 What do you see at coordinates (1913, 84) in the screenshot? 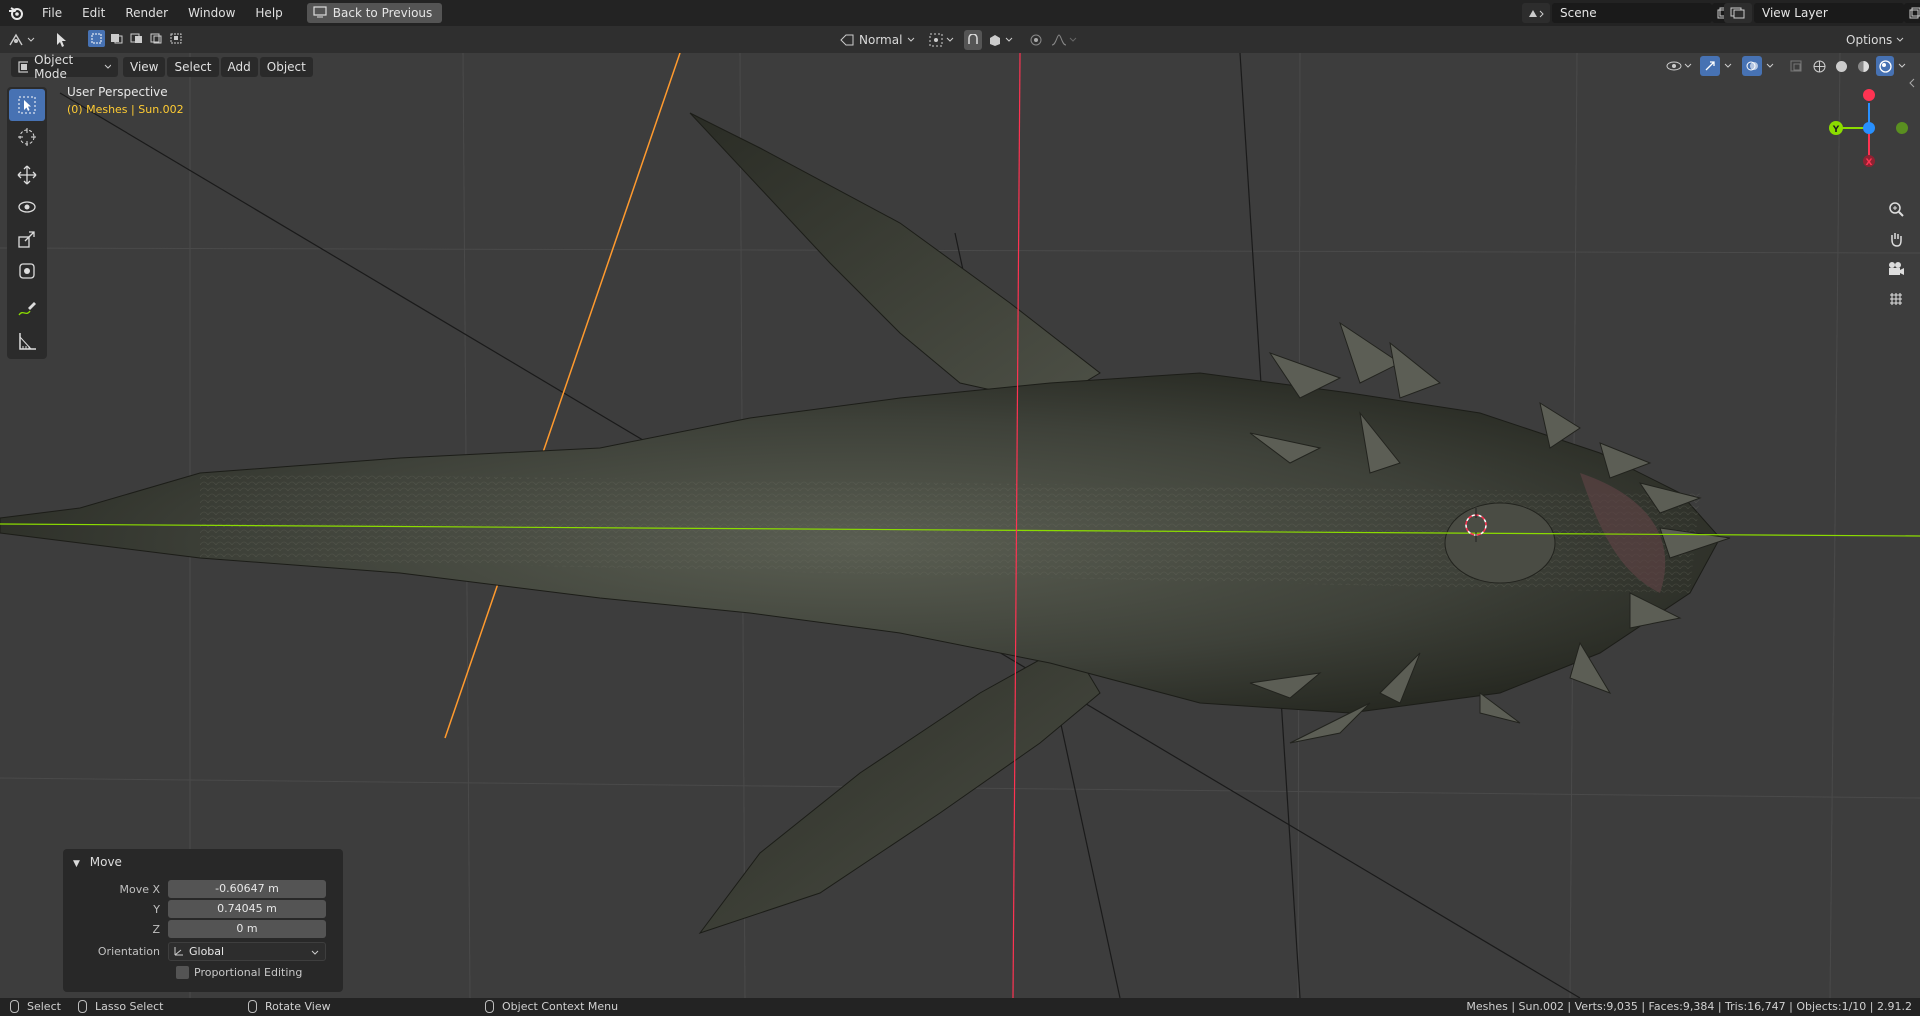
I see `sidebar-toggle-icon` at bounding box center [1913, 84].